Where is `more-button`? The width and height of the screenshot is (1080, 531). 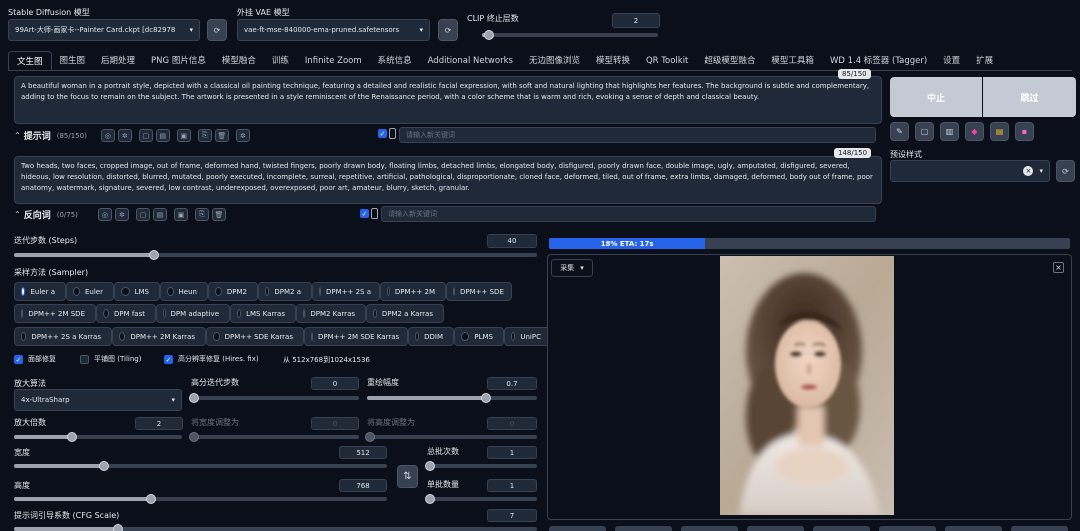
more-button is located at coordinates (1039, 528).